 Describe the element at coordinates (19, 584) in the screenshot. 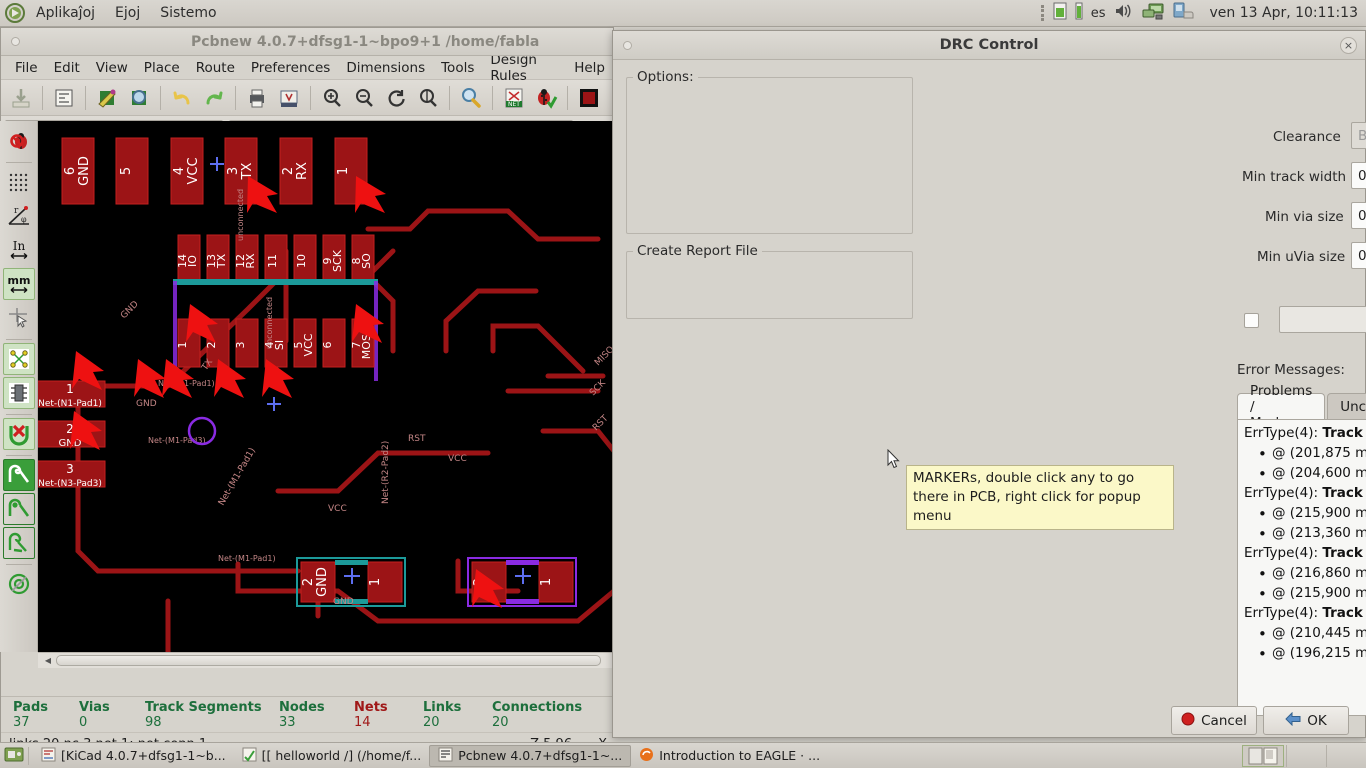

I see `show-vias-sketch-icon` at that location.